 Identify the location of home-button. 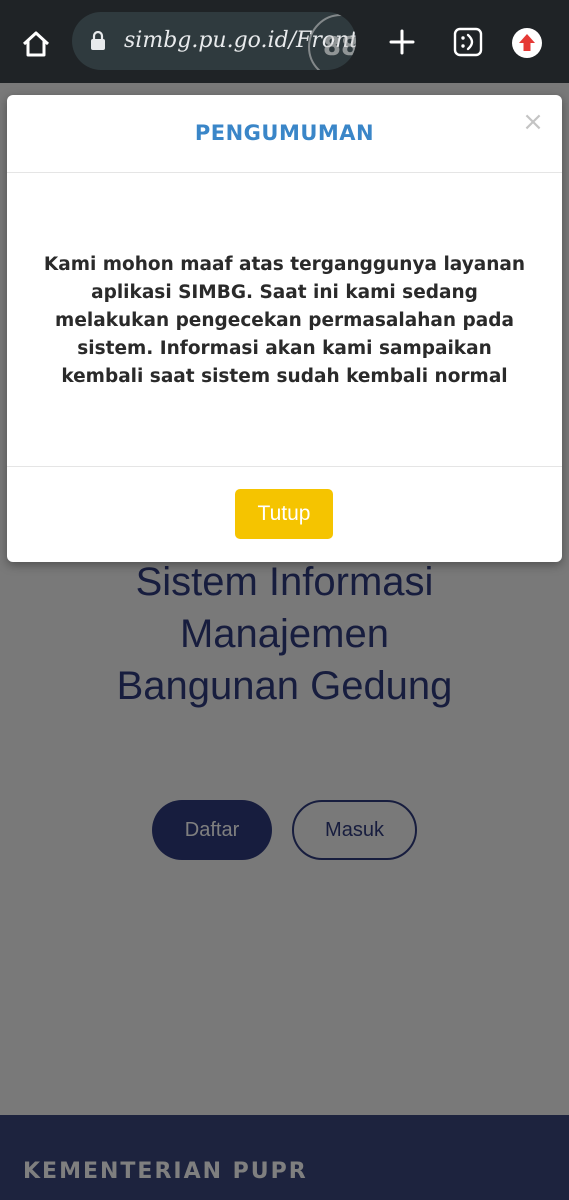
(36, 44).